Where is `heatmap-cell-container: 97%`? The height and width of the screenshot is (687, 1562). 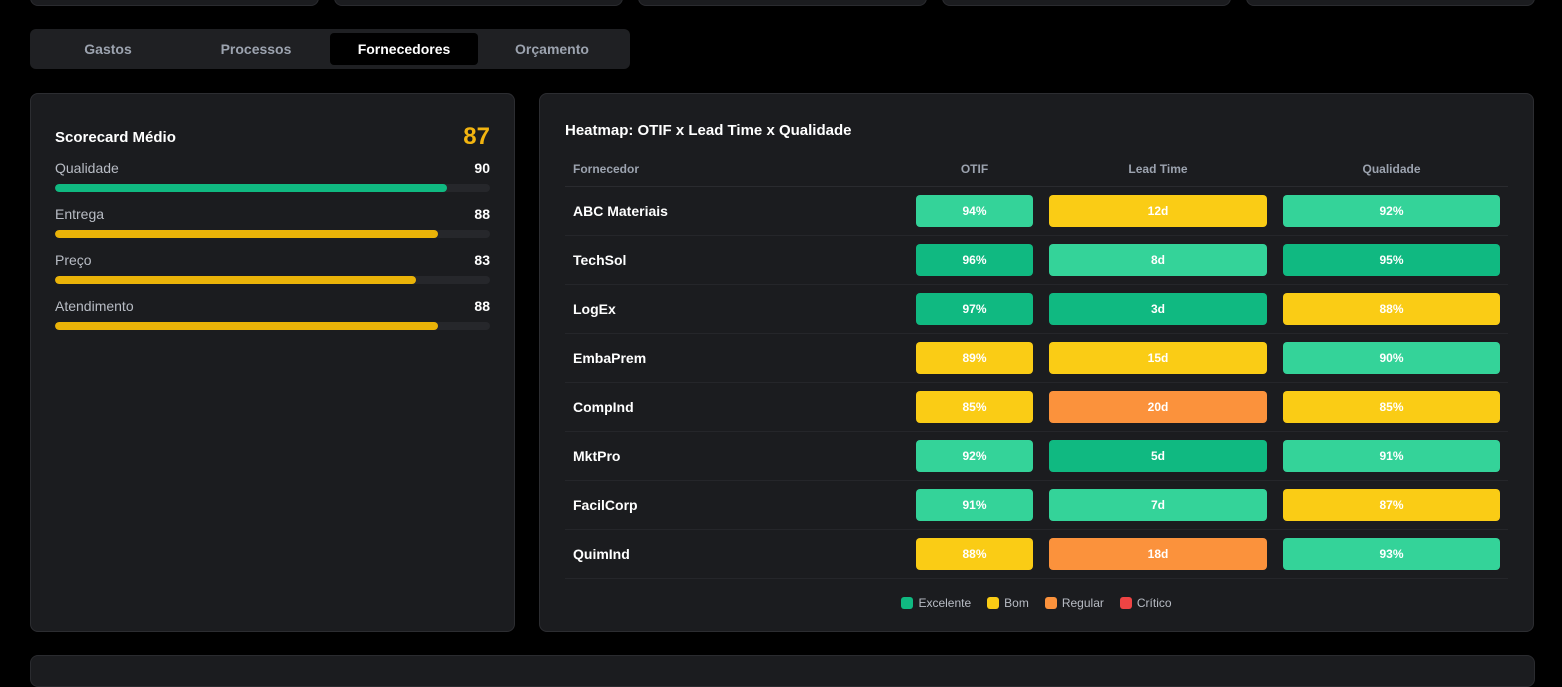 heatmap-cell-container: 97% is located at coordinates (974, 309).